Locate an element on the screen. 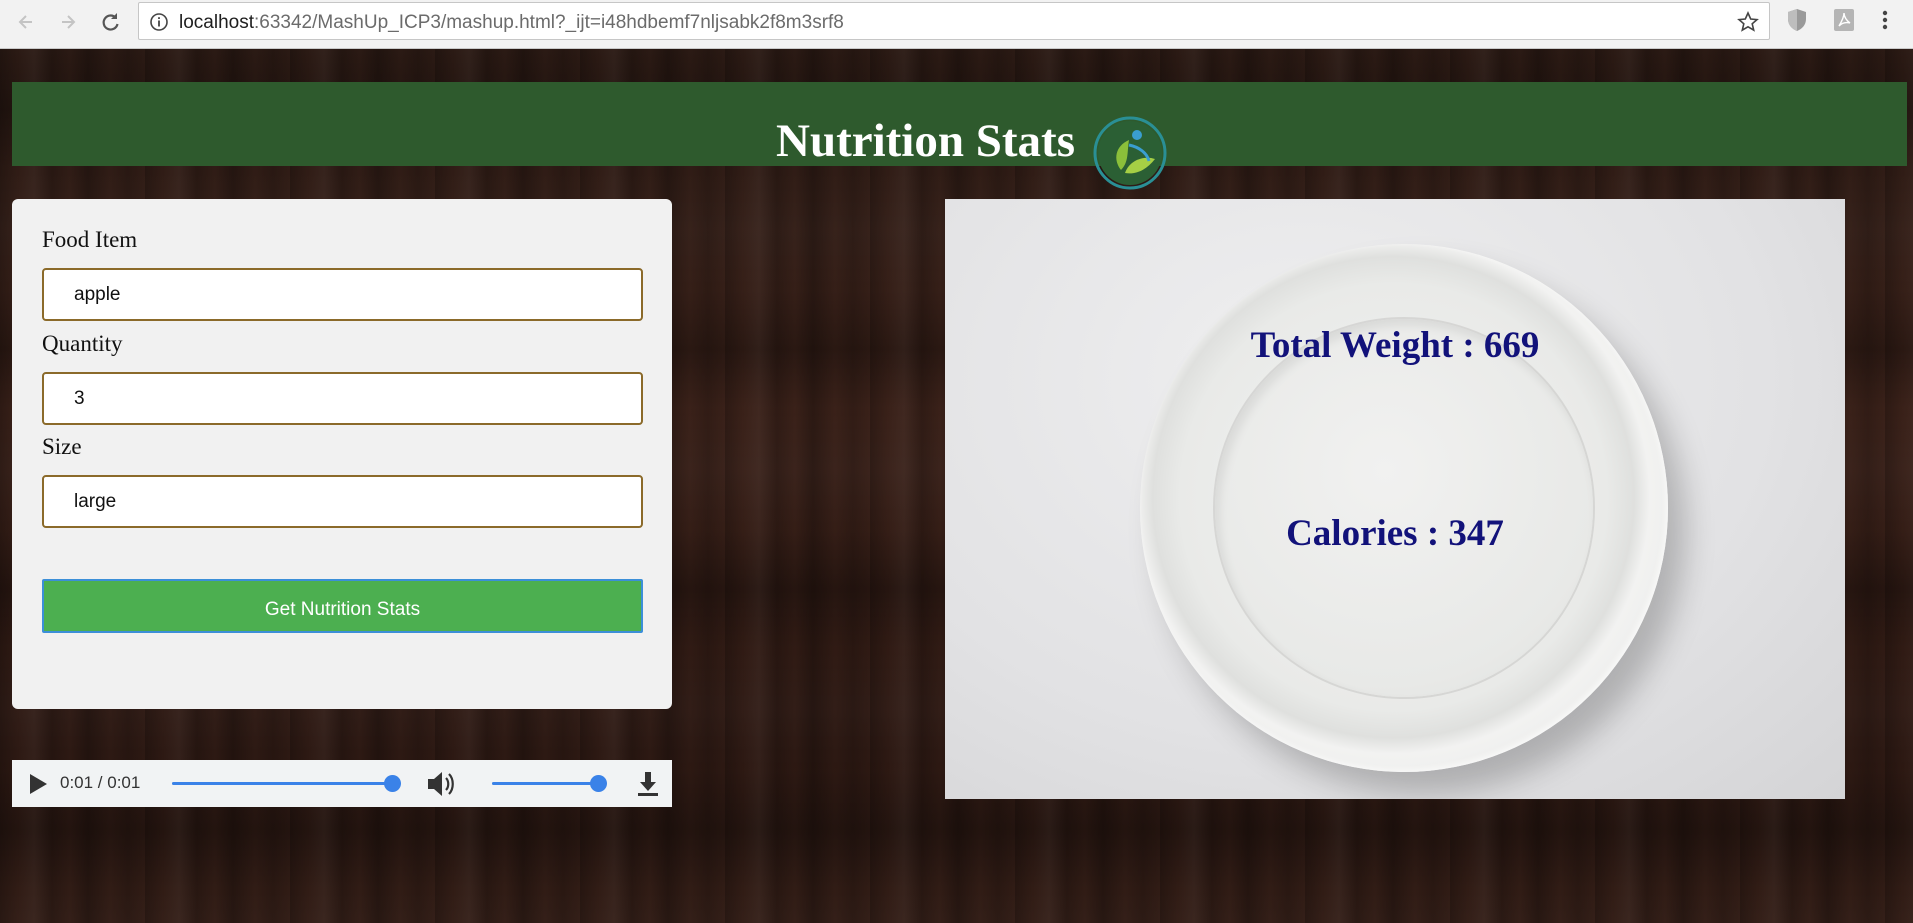  volume-slider is located at coordinates (549, 783).